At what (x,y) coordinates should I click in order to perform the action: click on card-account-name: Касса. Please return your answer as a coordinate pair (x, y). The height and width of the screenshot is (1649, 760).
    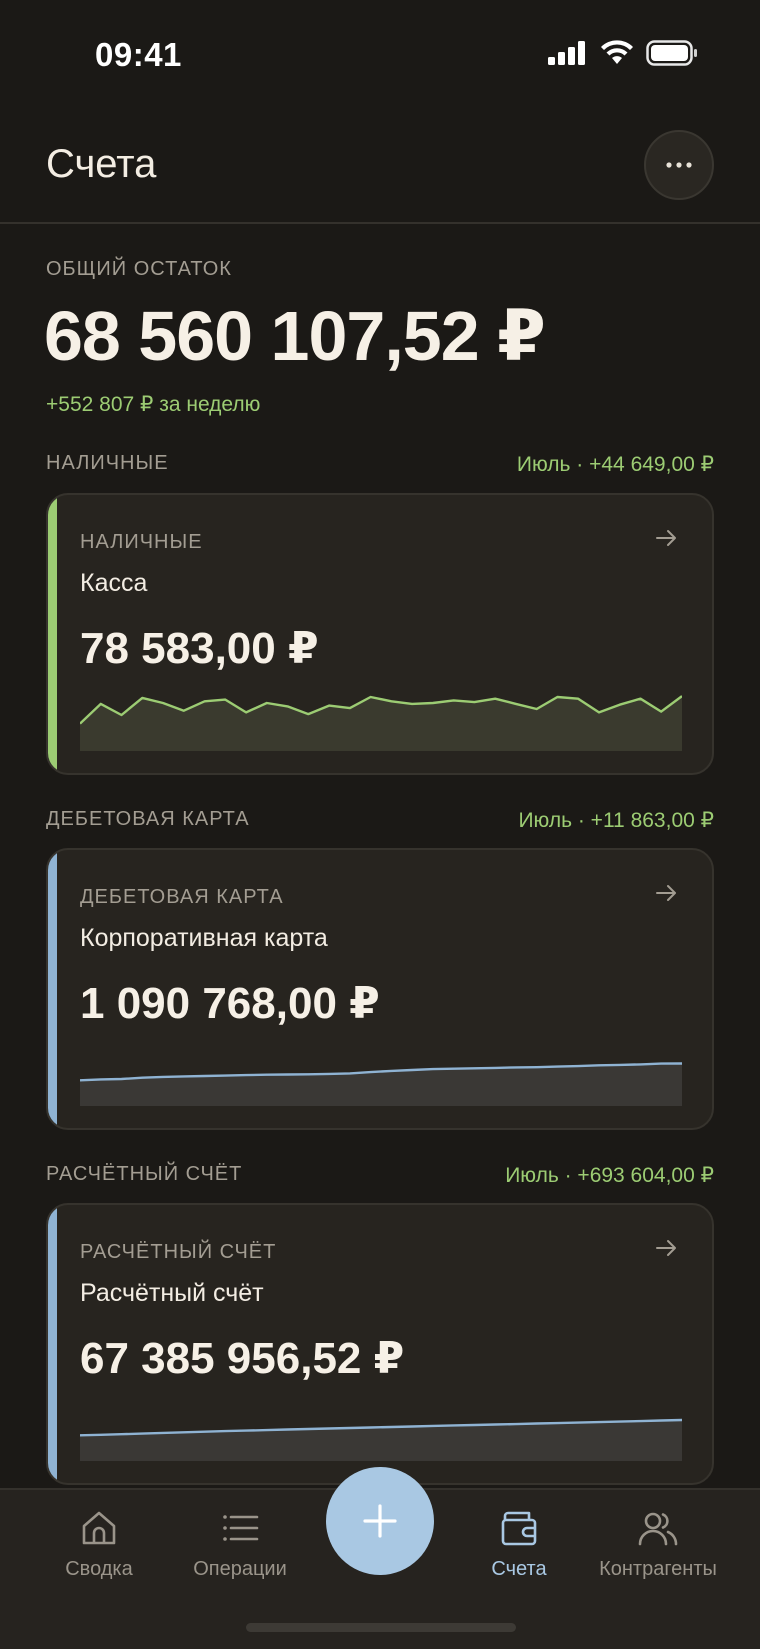
    Looking at the image, I should click on (114, 583).